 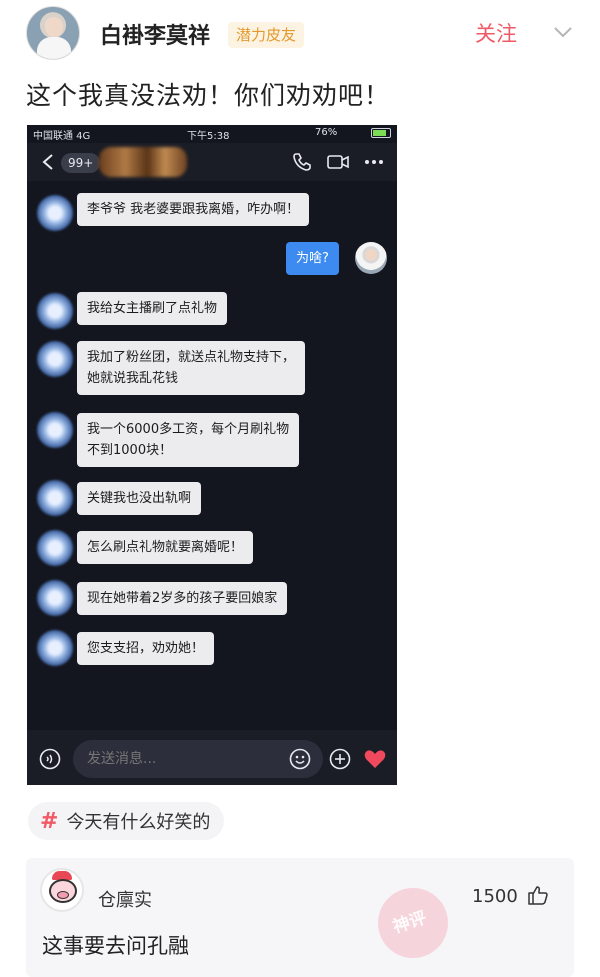 What do you see at coordinates (381, 133) in the screenshot?
I see `battery-icon` at bounding box center [381, 133].